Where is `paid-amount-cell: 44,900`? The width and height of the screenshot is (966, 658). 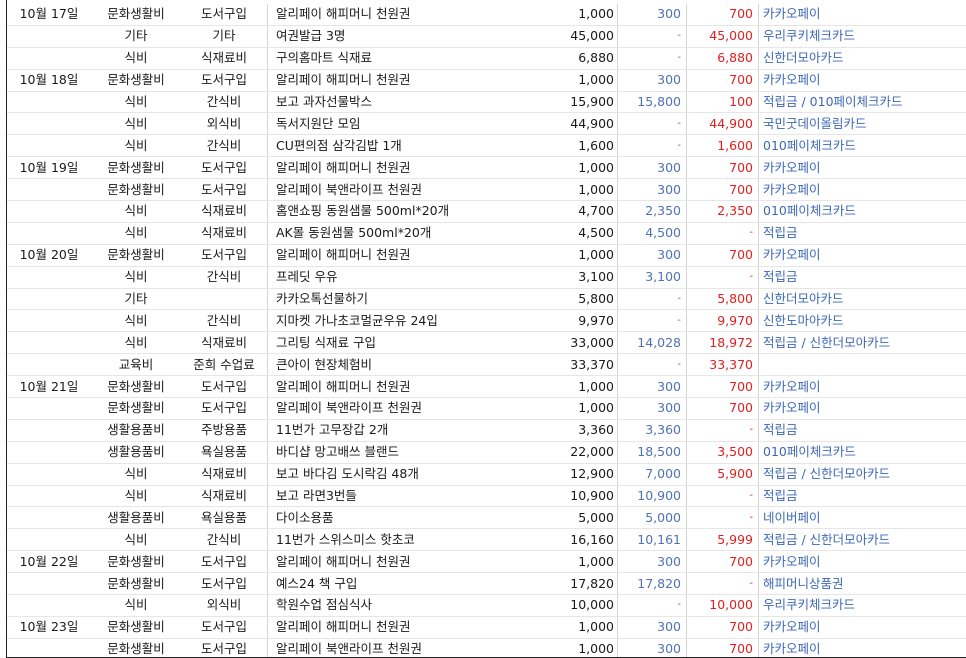 paid-amount-cell: 44,900 is located at coordinates (722, 124).